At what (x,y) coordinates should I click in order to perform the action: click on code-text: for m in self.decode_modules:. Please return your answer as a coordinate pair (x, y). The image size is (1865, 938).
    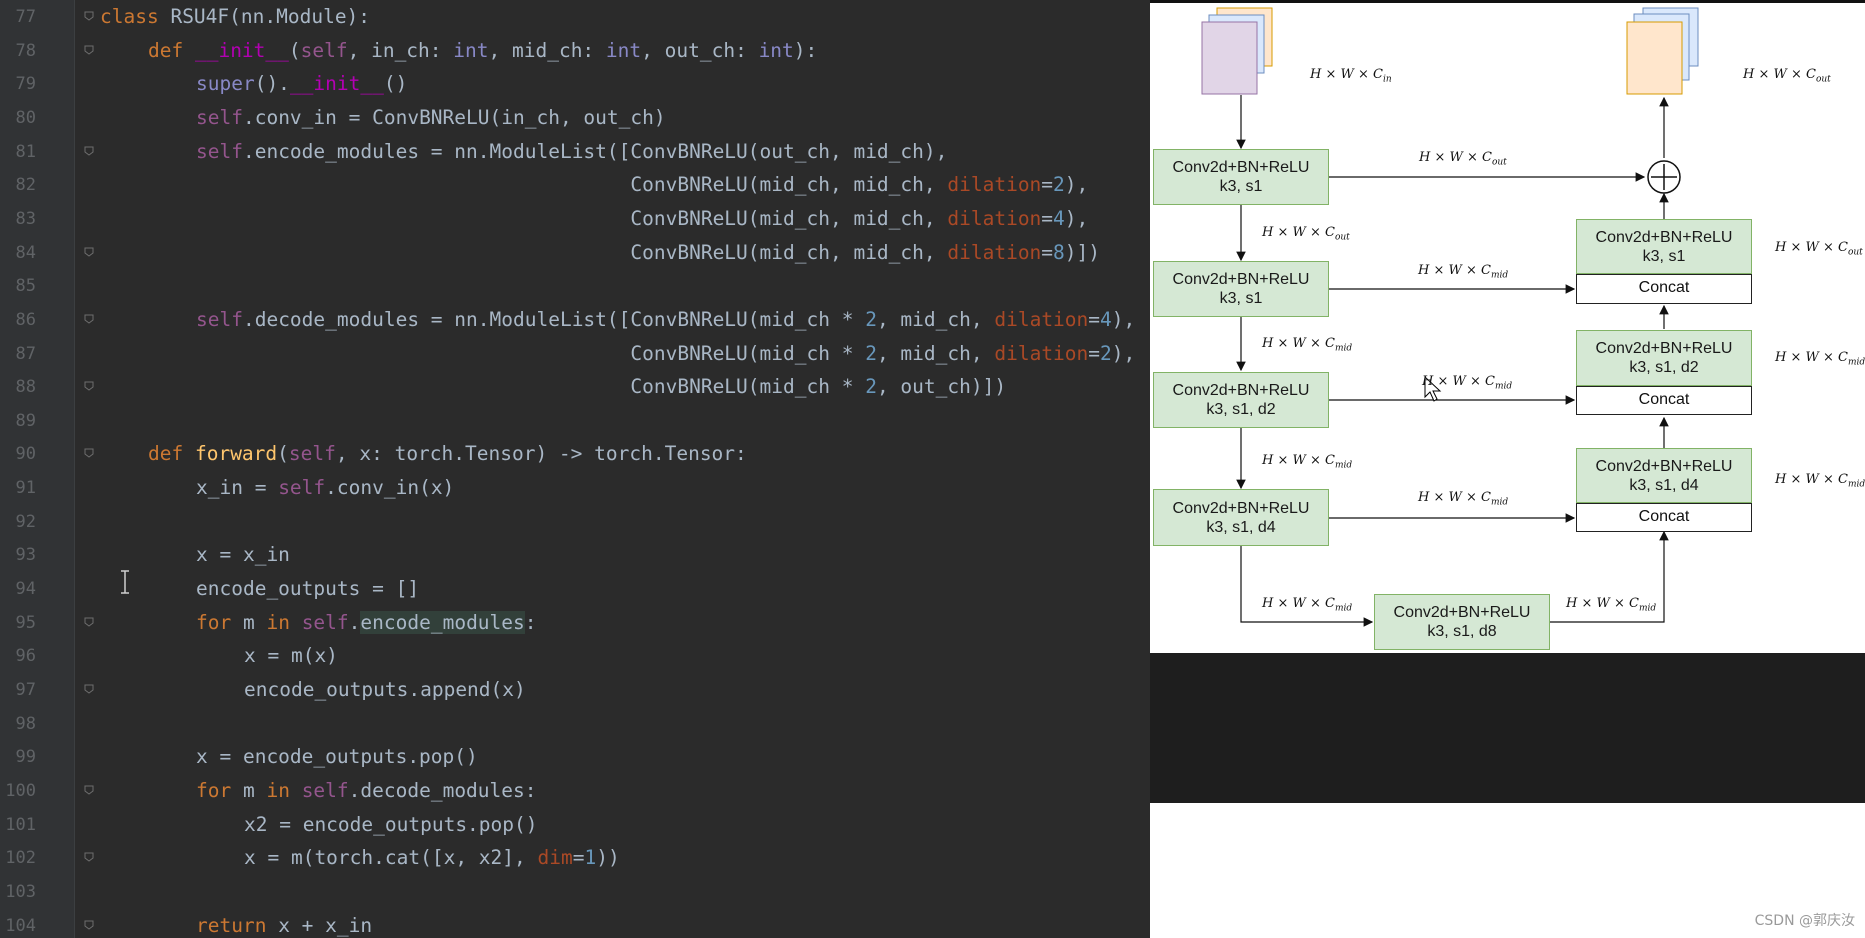
    Looking at the image, I should click on (366, 790).